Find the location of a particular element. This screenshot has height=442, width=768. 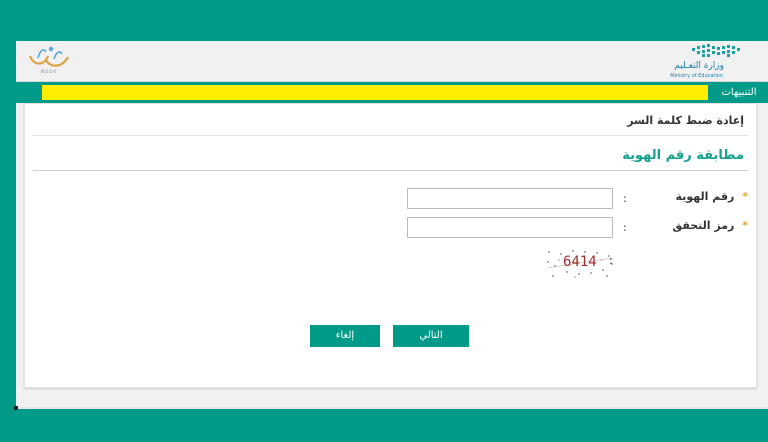

ministry-name-ar: وزارة التعـليم is located at coordinates (699, 66).